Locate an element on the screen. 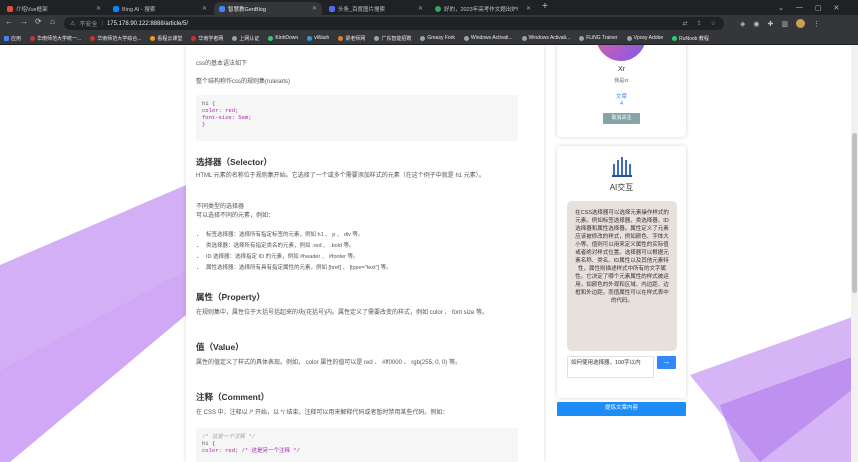  ai-question-input: 如何使用选择器，100字以内 is located at coordinates (610, 367).